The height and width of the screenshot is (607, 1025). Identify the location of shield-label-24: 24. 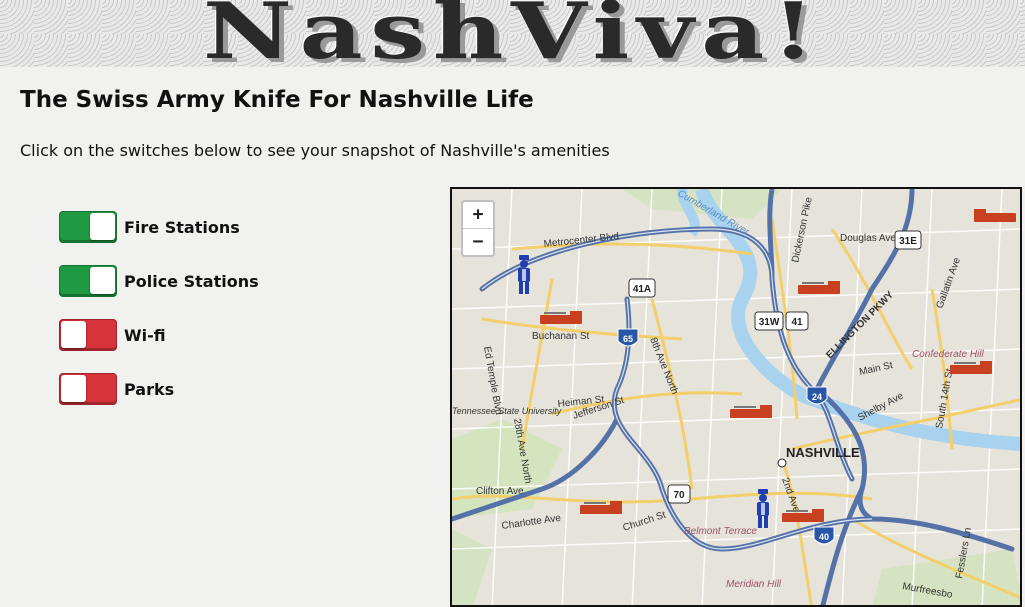
(817, 397).